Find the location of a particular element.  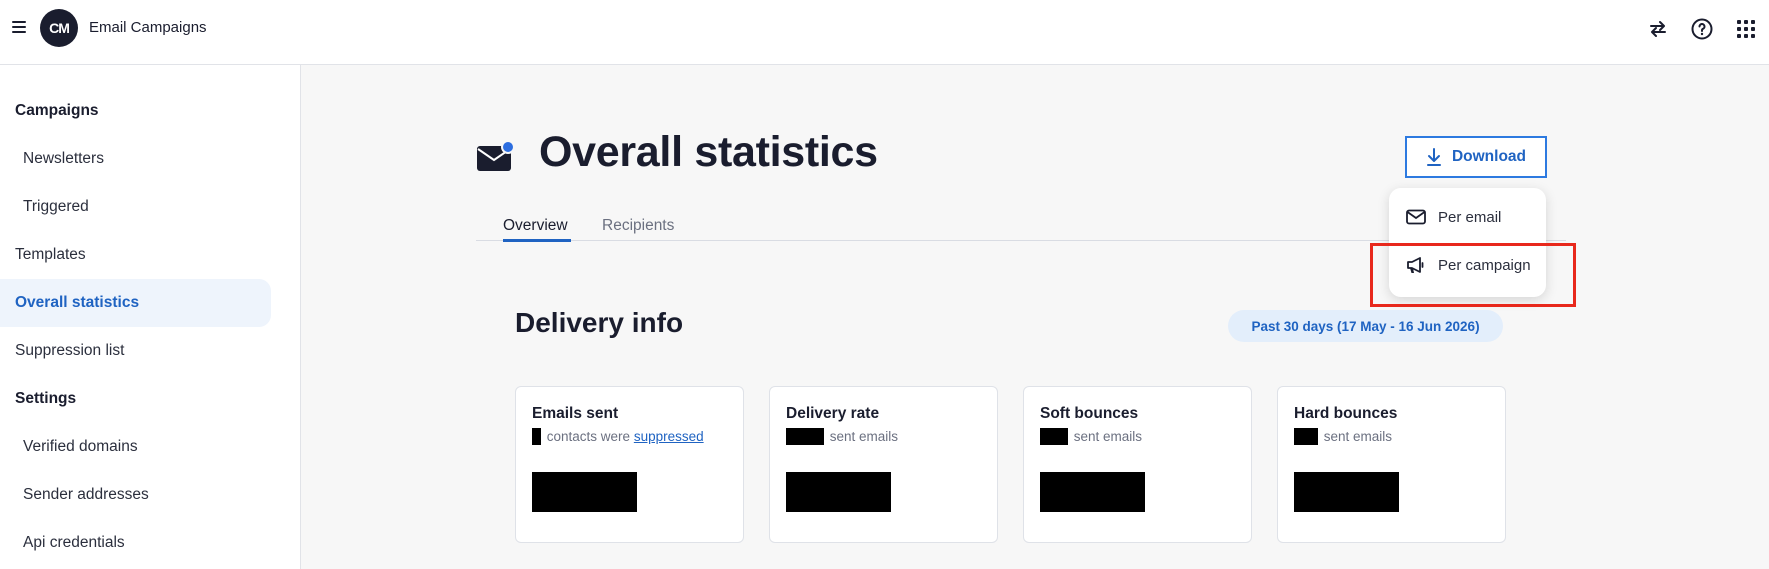

email-campaign-icon is located at coordinates (496, 155).